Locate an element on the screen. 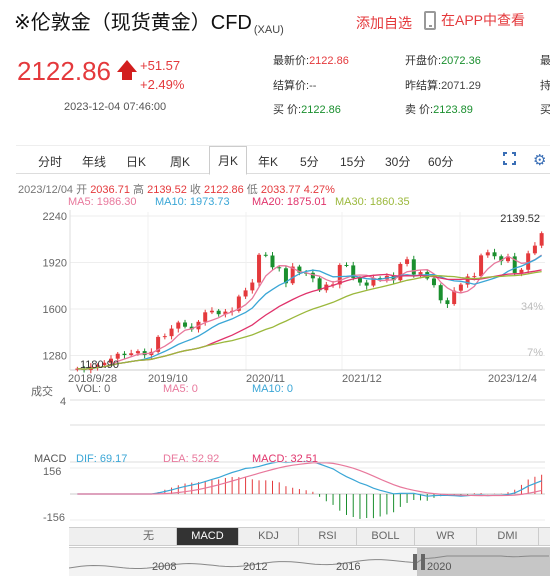  timeline-year: 2008 is located at coordinates (164, 567).